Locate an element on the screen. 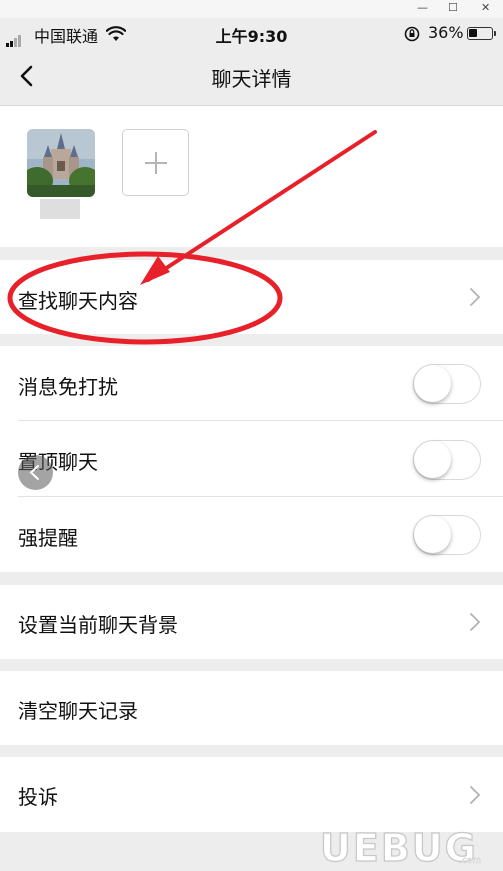  floating-back-button is located at coordinates (35, 472).